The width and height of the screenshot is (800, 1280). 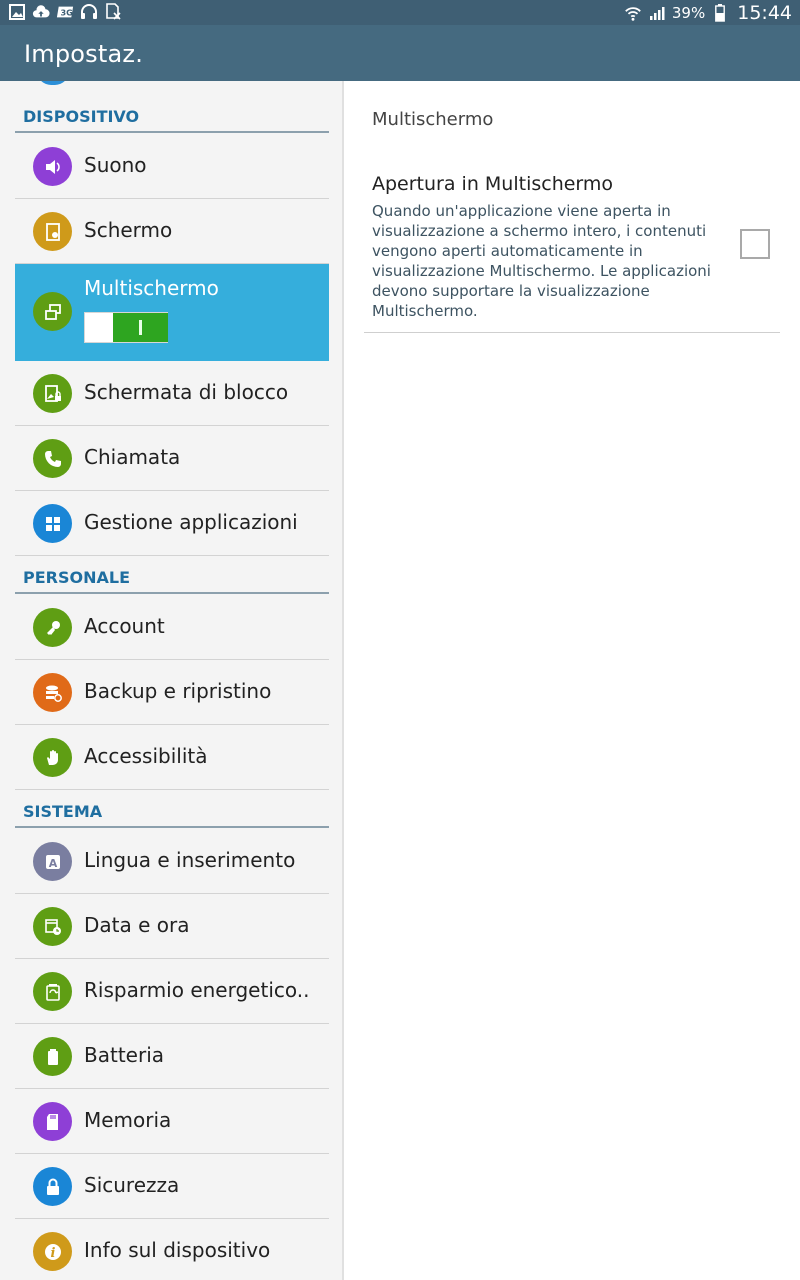 What do you see at coordinates (128, 230) in the screenshot?
I see `sidebar-item-label: Schermo` at bounding box center [128, 230].